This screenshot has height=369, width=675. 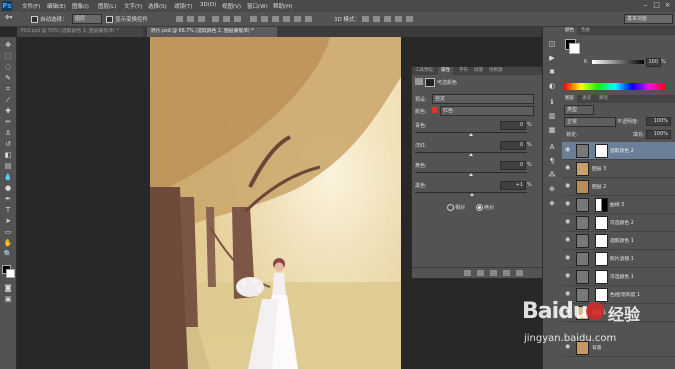 I want to click on tab-properties: 属性, so click(x=445, y=71).